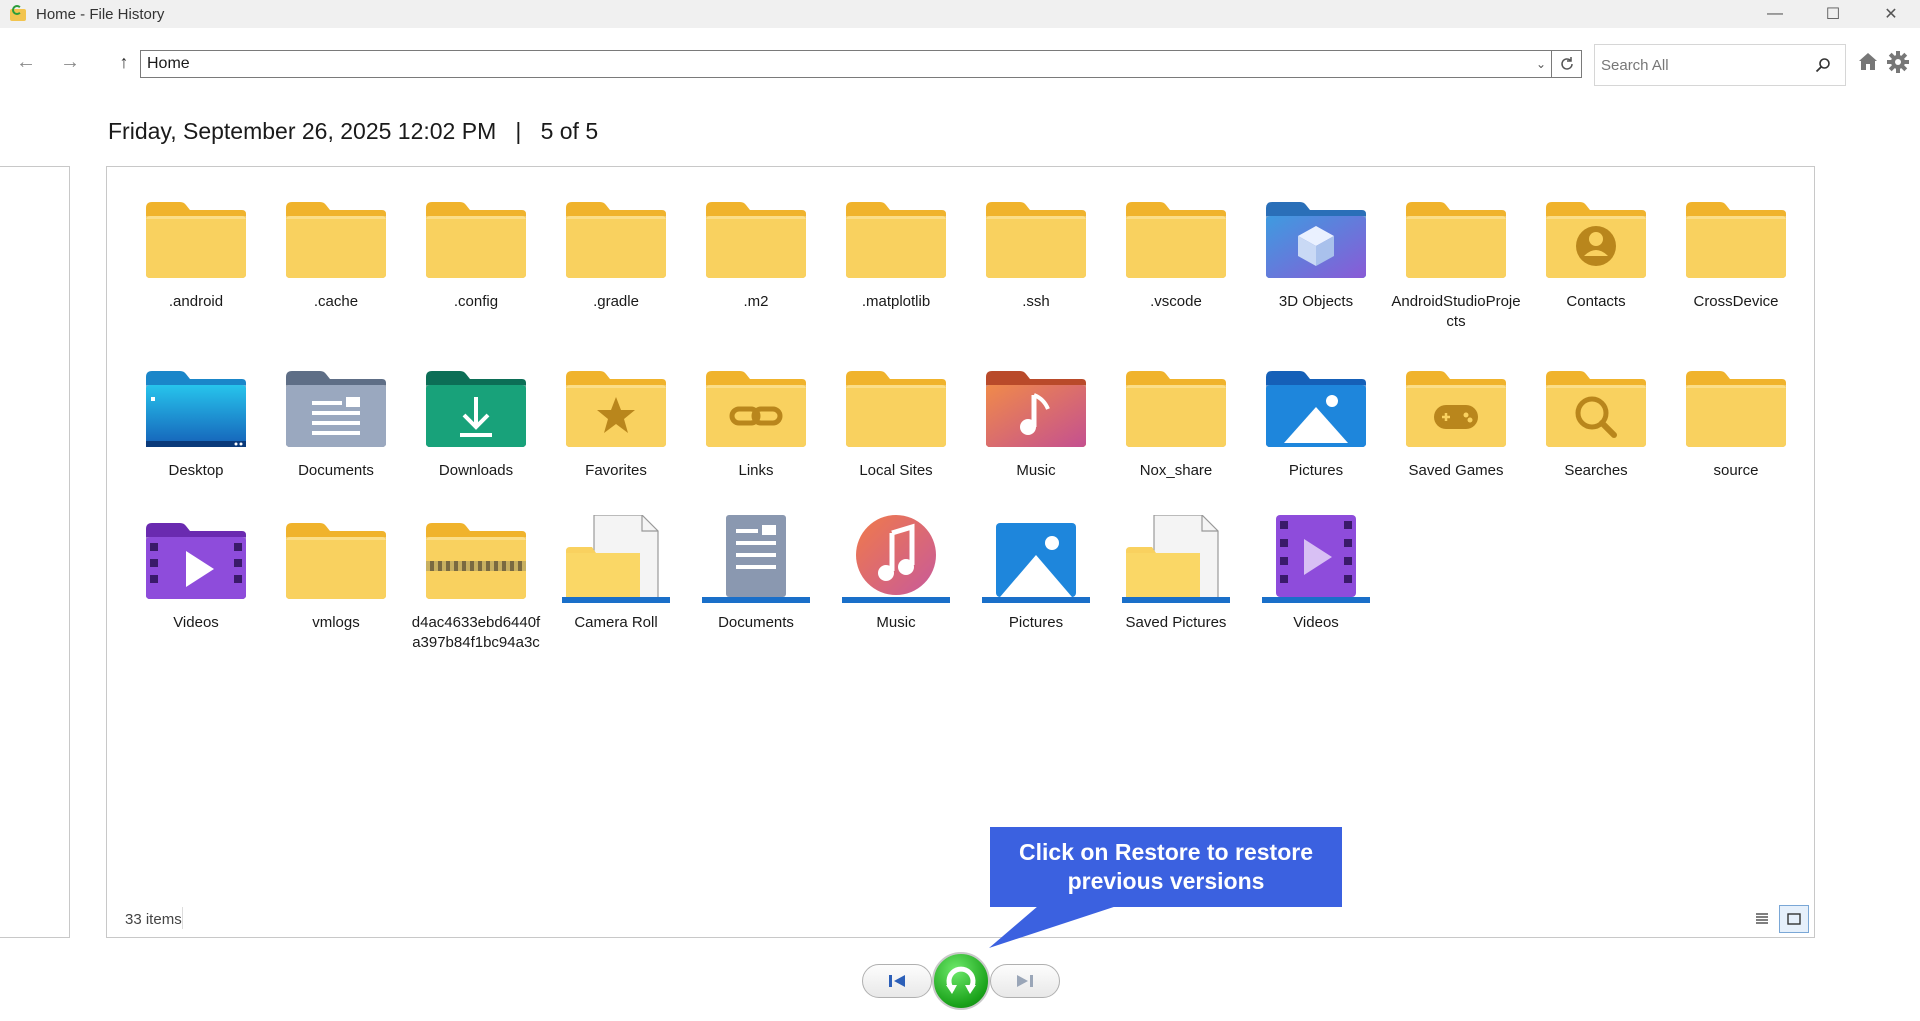  Describe the element at coordinates (476, 584) in the screenshot. I see `file-item: d4ac4633ebd6440fa397b84f1bc94a3c` at that location.